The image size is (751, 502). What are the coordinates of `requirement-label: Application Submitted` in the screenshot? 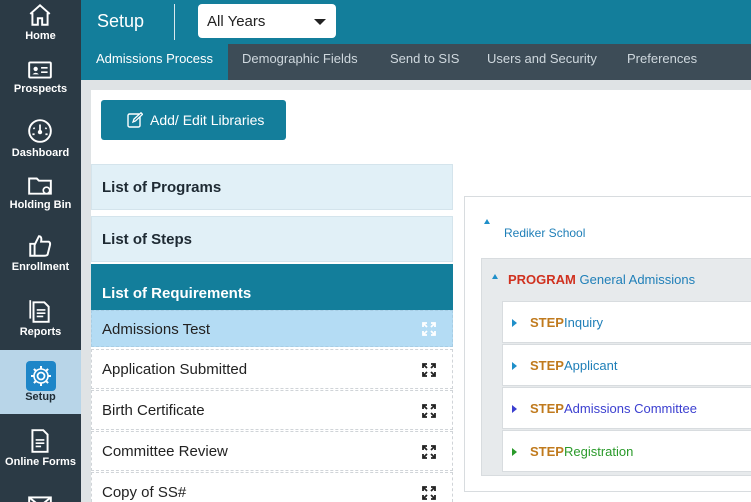 It's located at (175, 369).